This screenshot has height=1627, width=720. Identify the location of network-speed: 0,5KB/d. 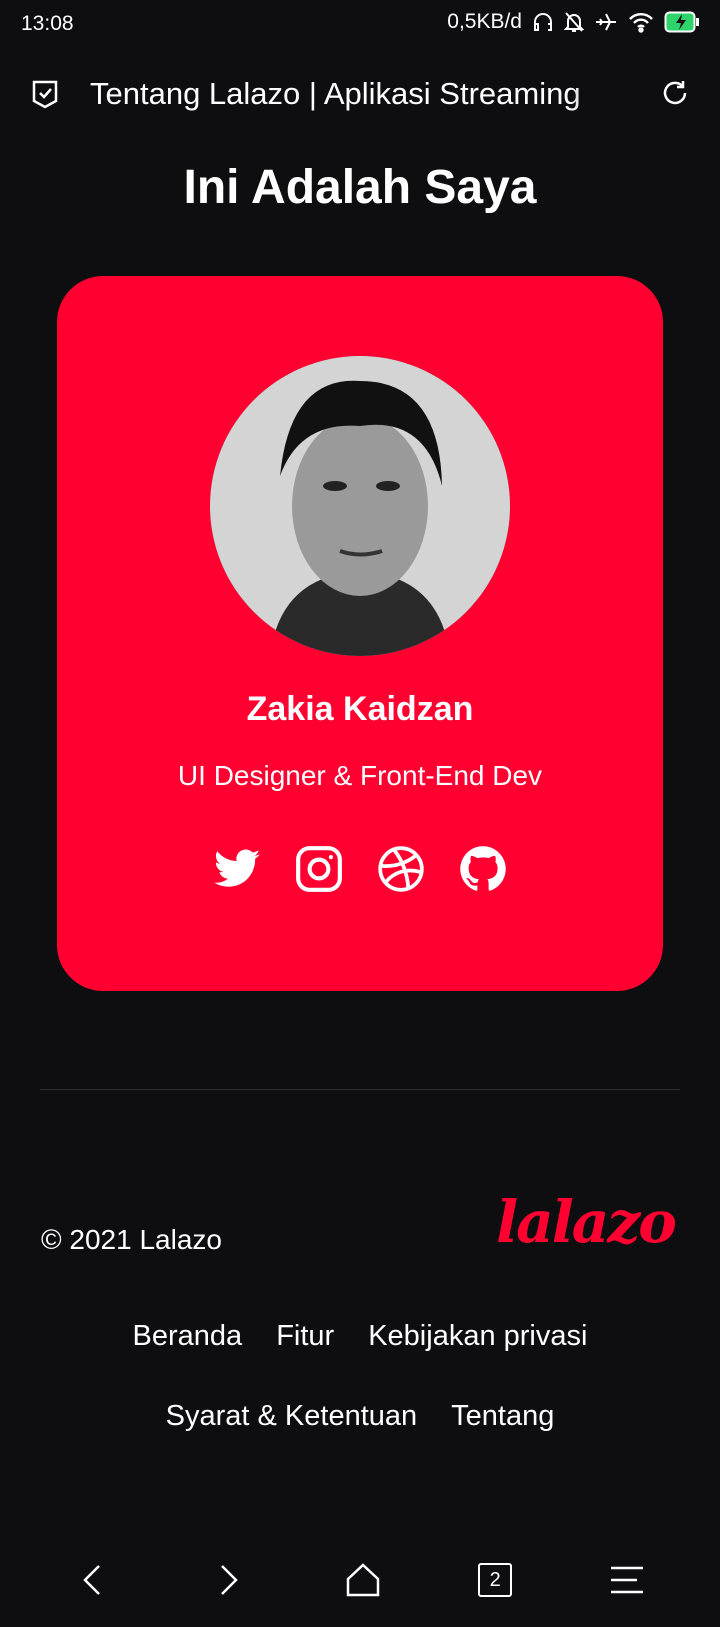
(484, 21).